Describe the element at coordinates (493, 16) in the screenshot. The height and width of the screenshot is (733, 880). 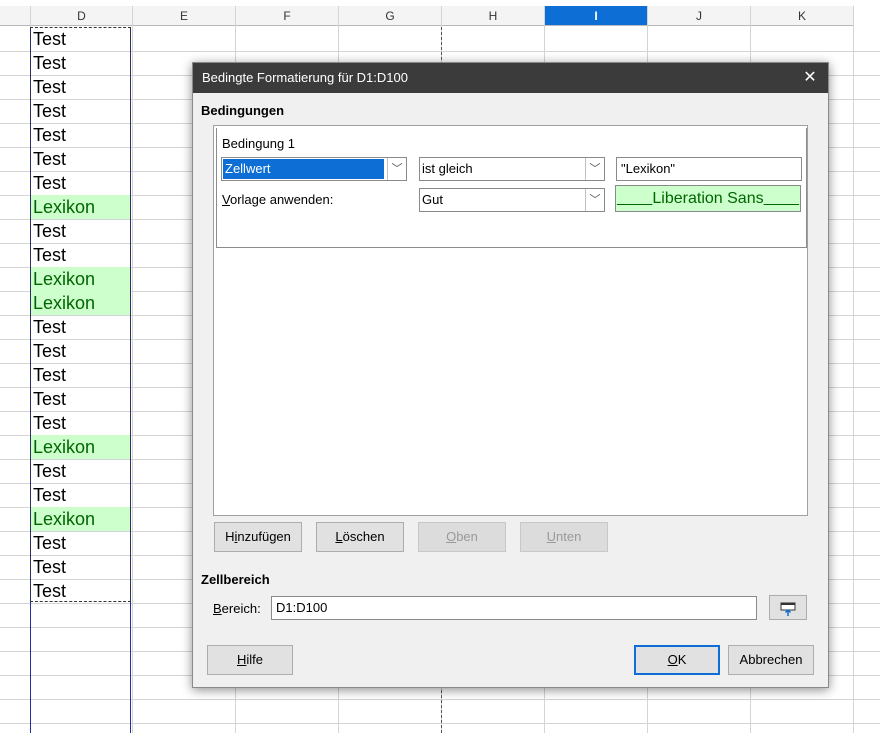
I see `column-header-h: H` at that location.